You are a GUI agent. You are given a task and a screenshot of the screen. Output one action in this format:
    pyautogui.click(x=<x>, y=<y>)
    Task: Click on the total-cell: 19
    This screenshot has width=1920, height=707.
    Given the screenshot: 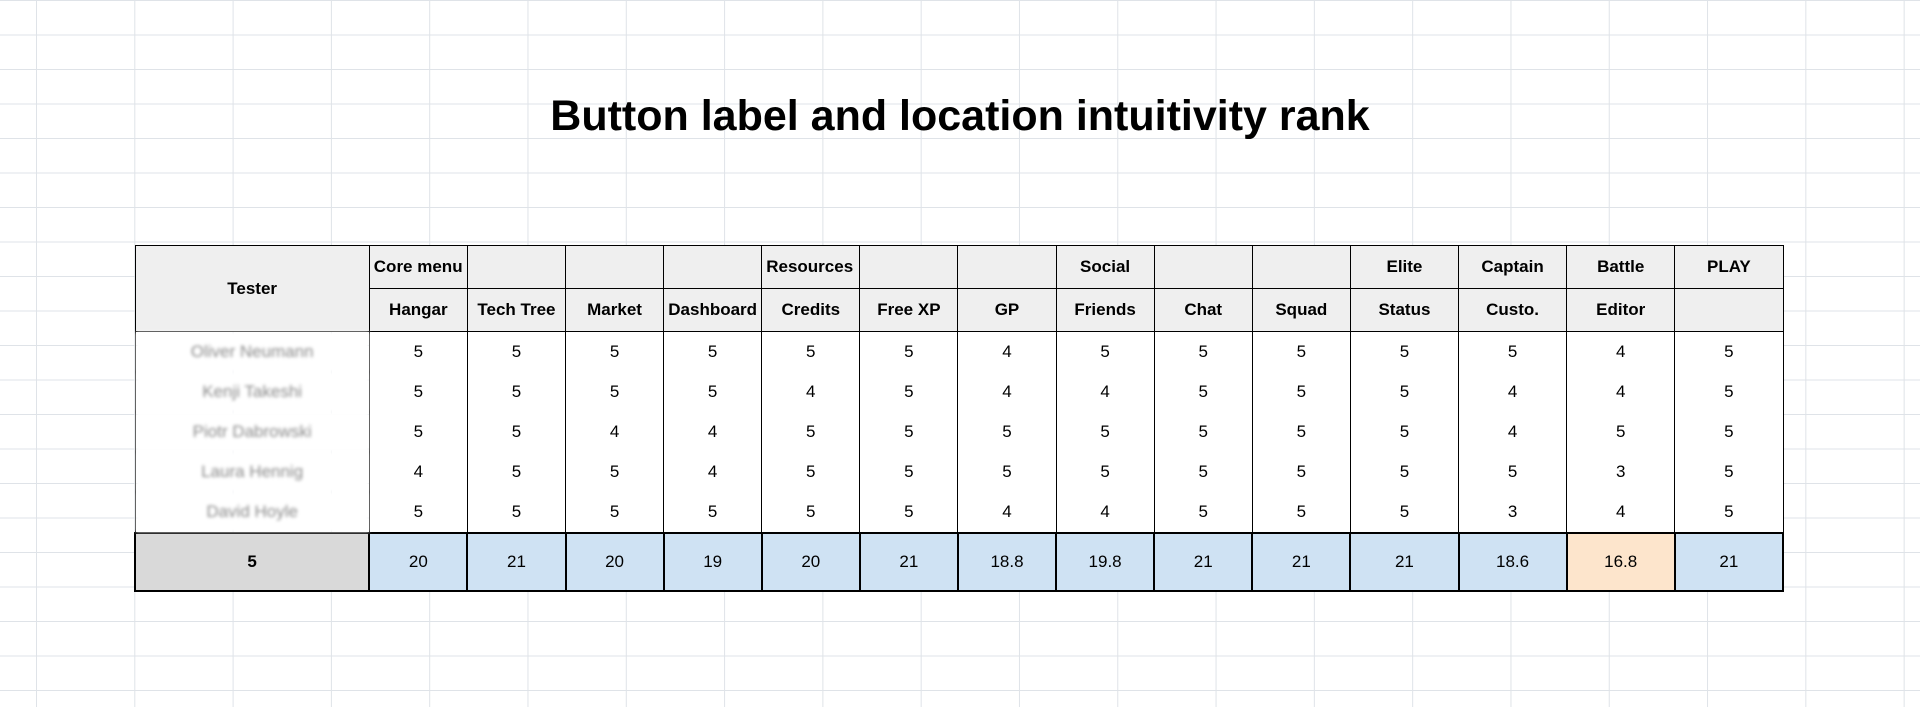 What is the action you would take?
    pyautogui.click(x=712, y=562)
    